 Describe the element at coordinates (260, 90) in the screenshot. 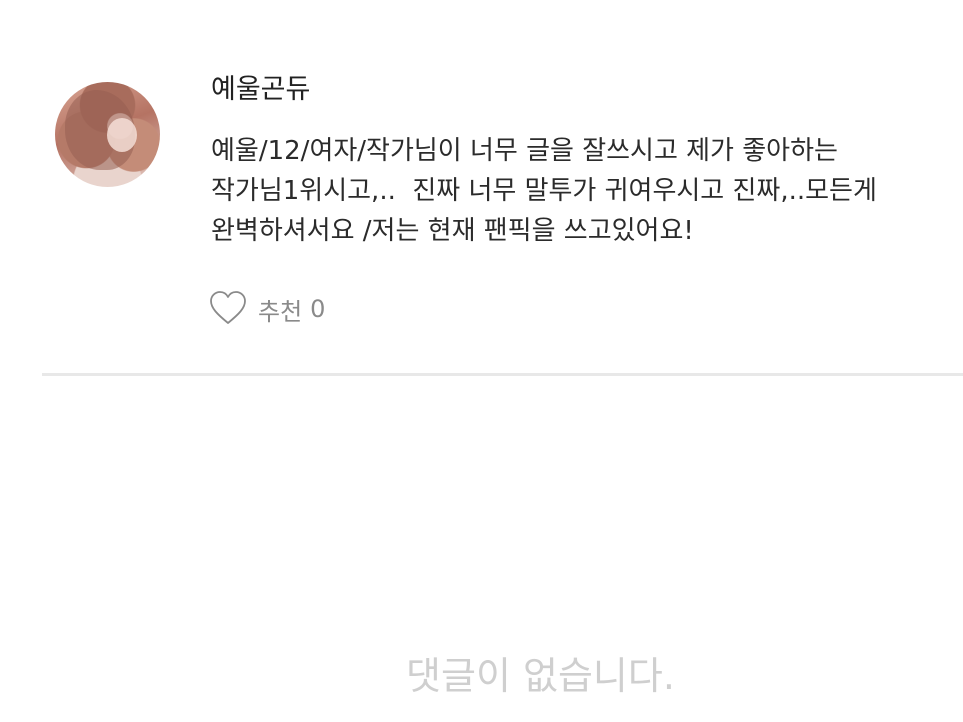

I see `author-name: 예울곤듀` at that location.